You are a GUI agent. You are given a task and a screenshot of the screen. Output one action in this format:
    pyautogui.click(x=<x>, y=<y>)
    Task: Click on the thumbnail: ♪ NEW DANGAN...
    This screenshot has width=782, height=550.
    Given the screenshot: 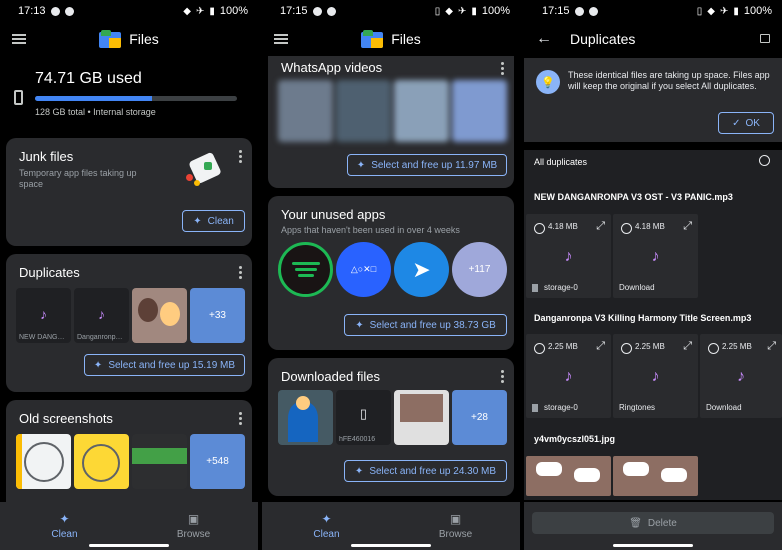 What is the action you would take?
    pyautogui.click(x=43, y=315)
    